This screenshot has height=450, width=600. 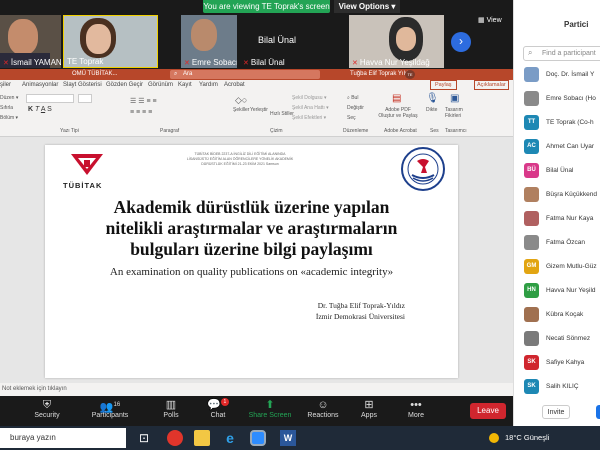 I want to click on font-name-box, so click(x=50, y=98).